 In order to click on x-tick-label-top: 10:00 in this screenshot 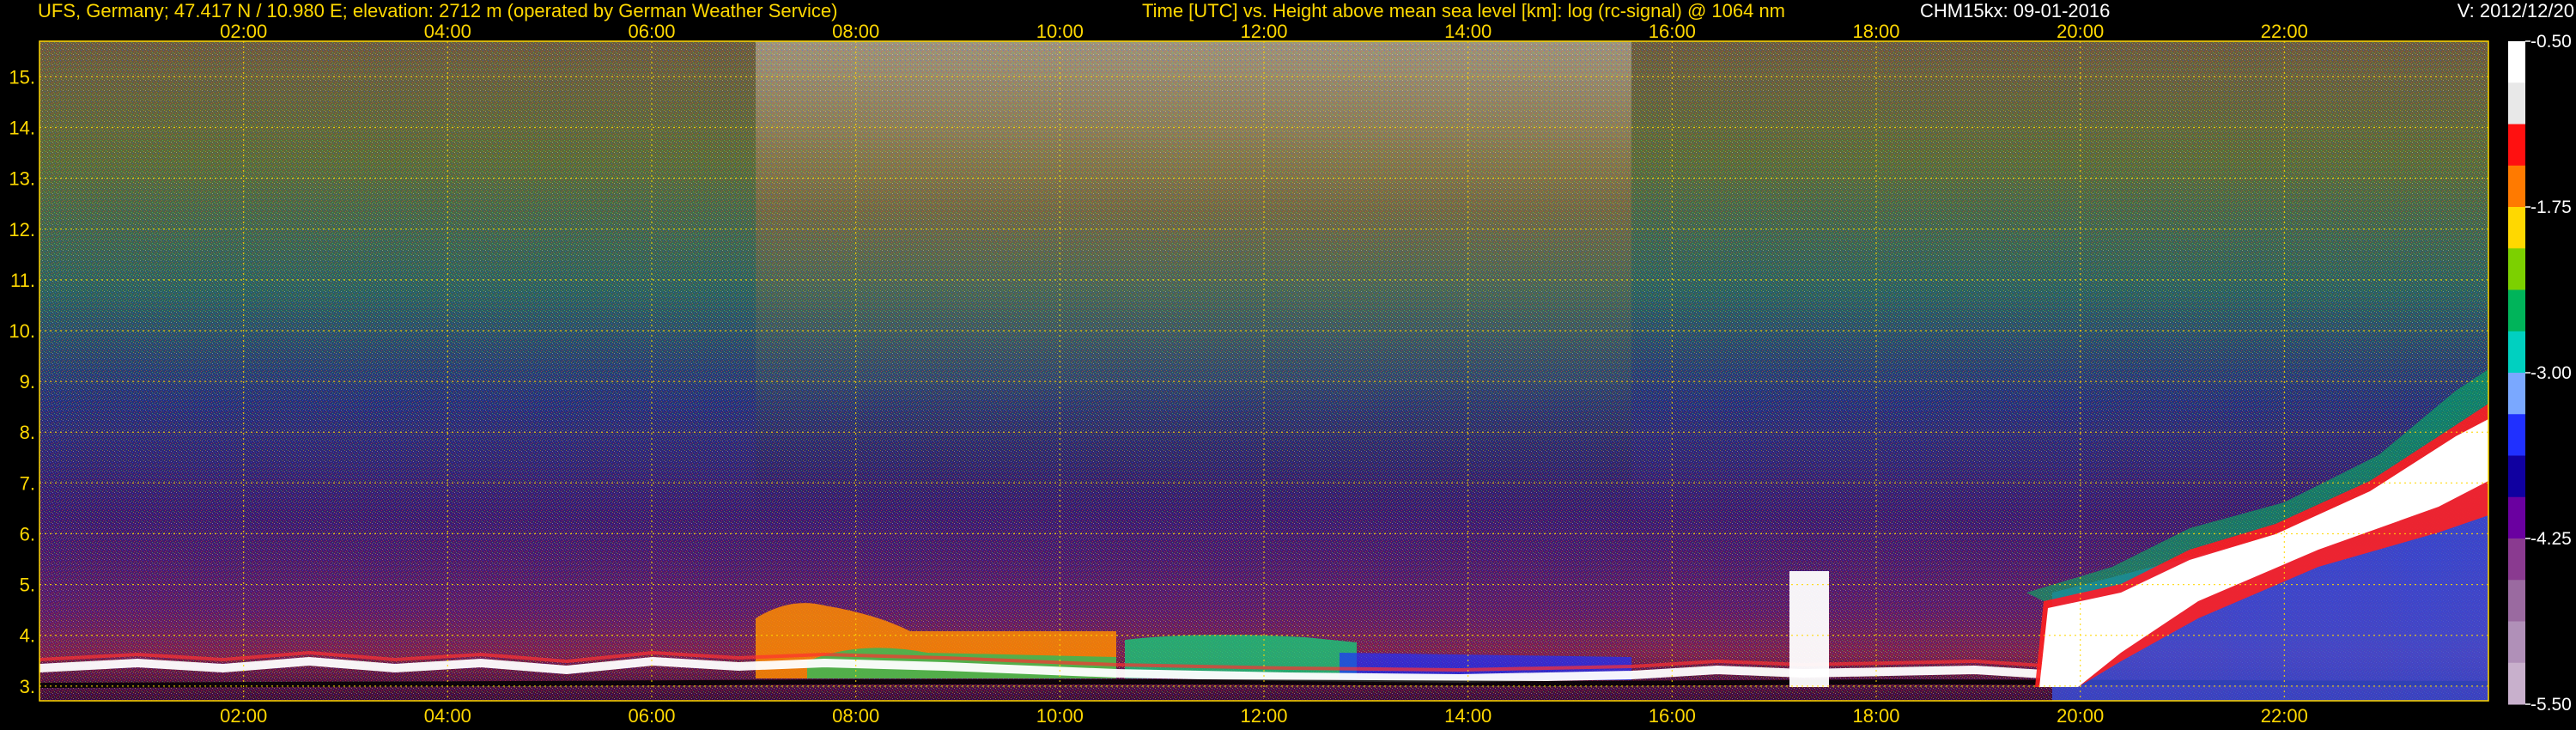, I will do `click(1060, 31)`.